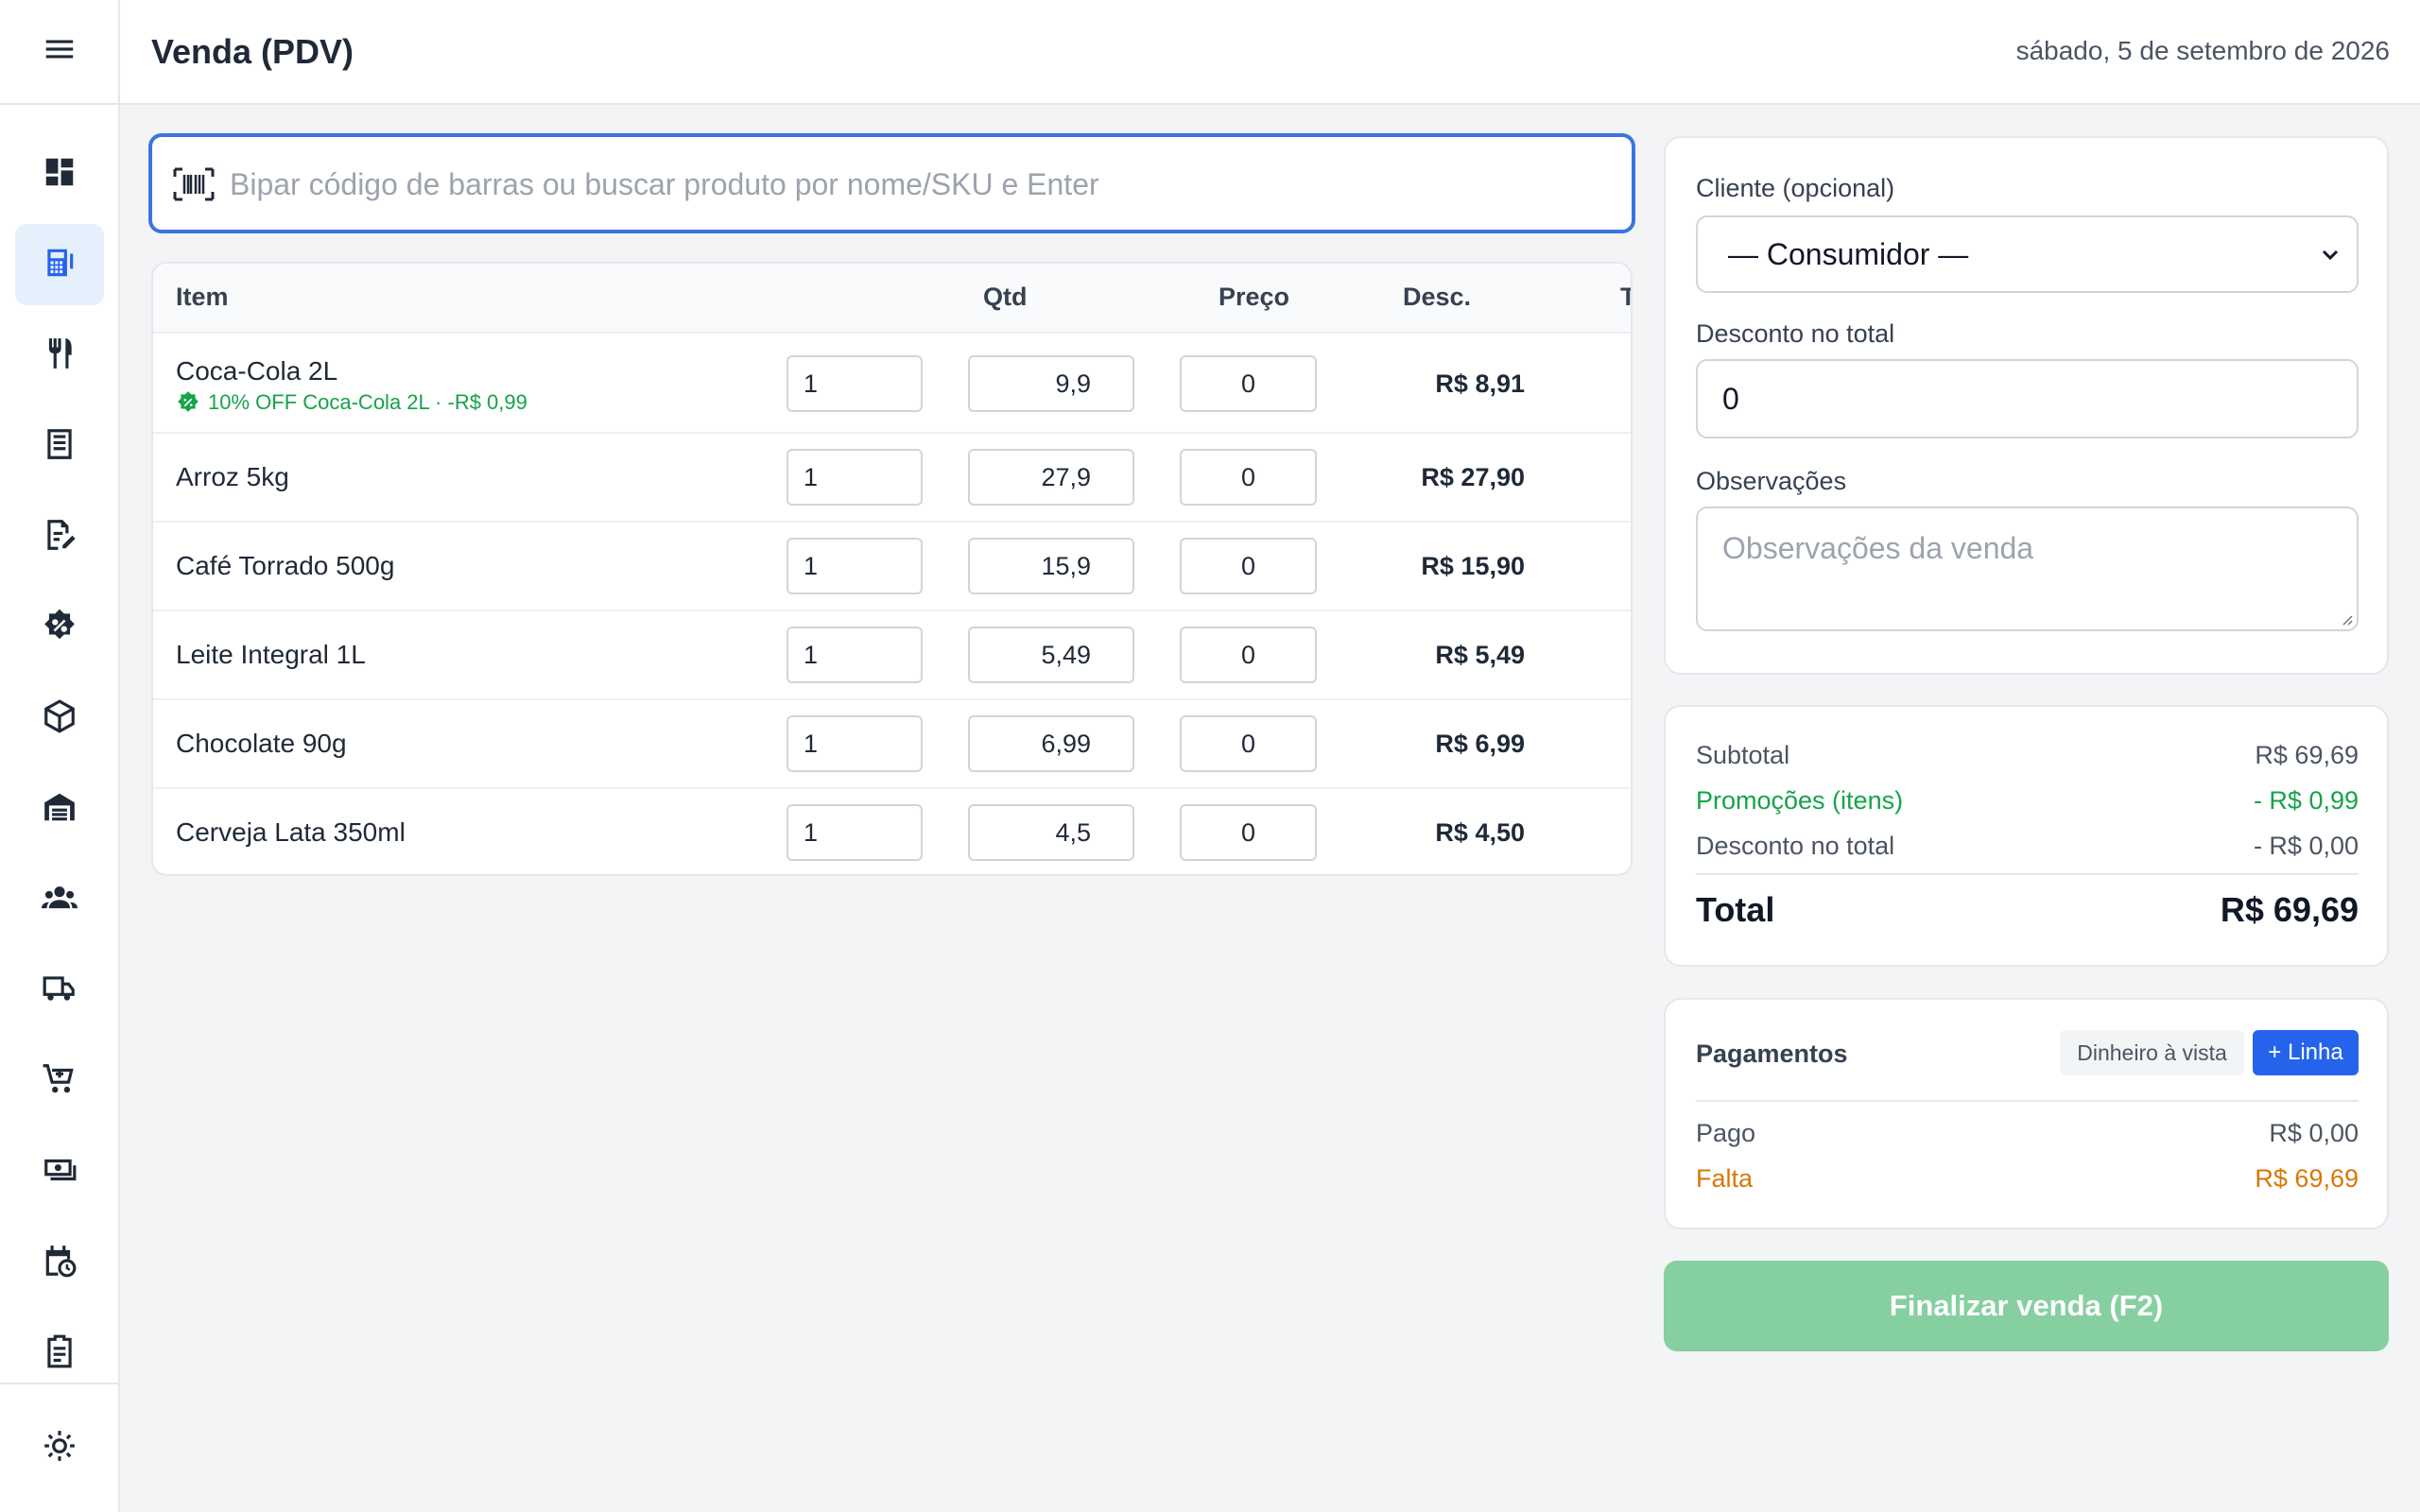 The image size is (2420, 1512). What do you see at coordinates (1878, 548) in the screenshot?
I see `notes-placeholder: Observações da venda` at bounding box center [1878, 548].